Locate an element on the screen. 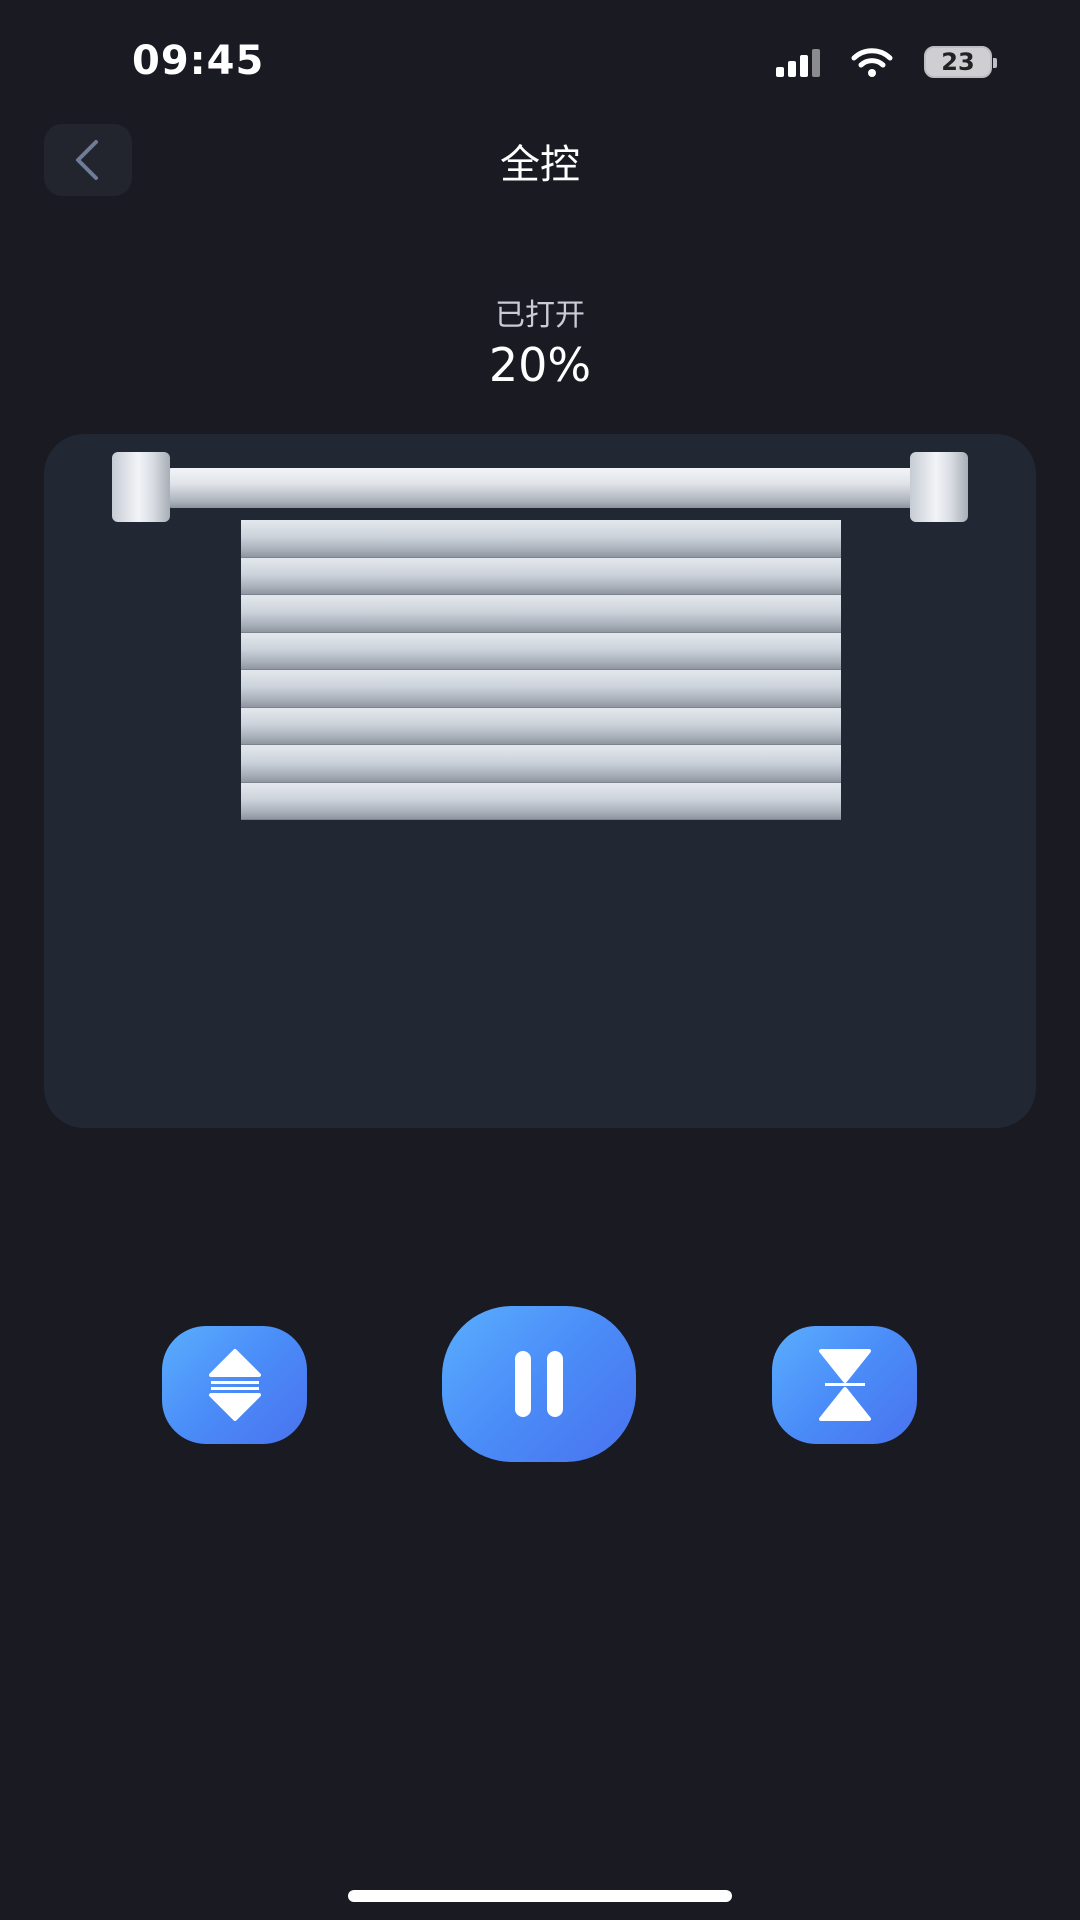 The height and width of the screenshot is (1920, 1080). curtain-state-label: 已打开 is located at coordinates (540, 315).